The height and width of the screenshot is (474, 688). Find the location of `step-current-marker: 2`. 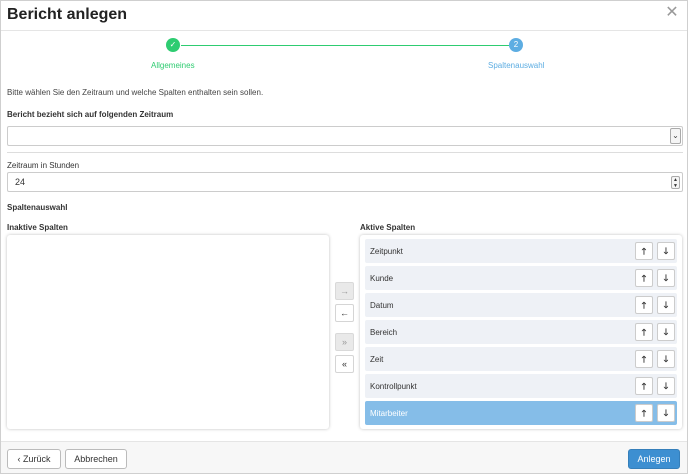

step-current-marker: 2 is located at coordinates (516, 45).